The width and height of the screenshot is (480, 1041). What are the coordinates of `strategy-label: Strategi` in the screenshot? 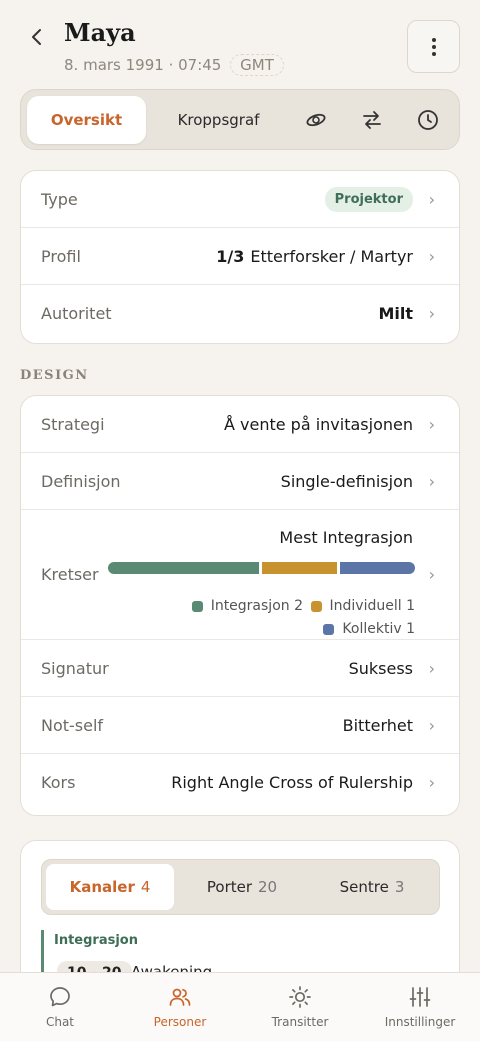 It's located at (73, 424).